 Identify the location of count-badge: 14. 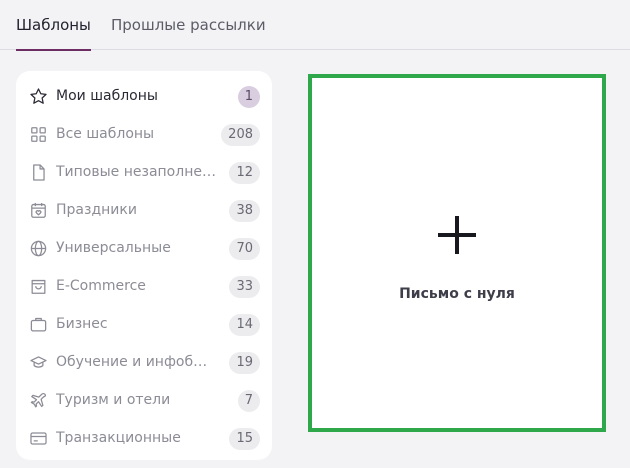
(244, 325).